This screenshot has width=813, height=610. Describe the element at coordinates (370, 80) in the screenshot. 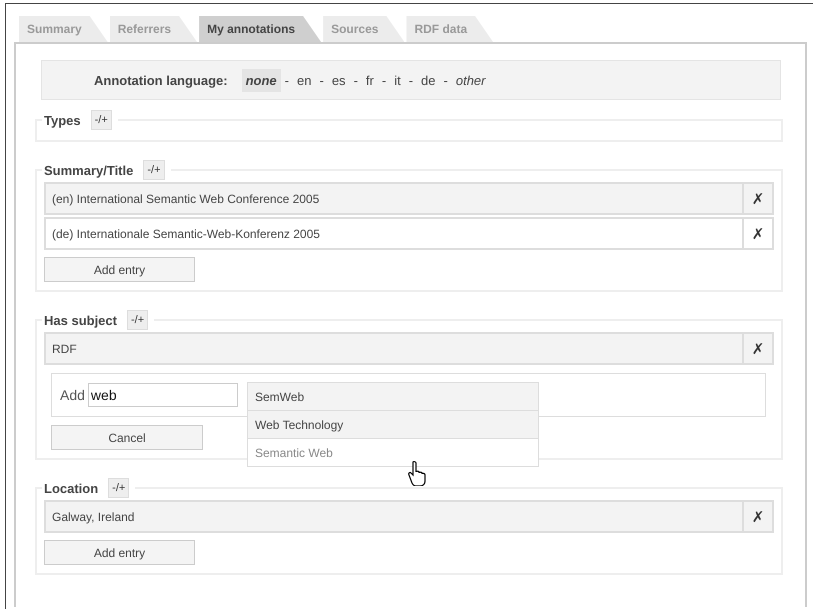

I see `language-option: fr` at that location.